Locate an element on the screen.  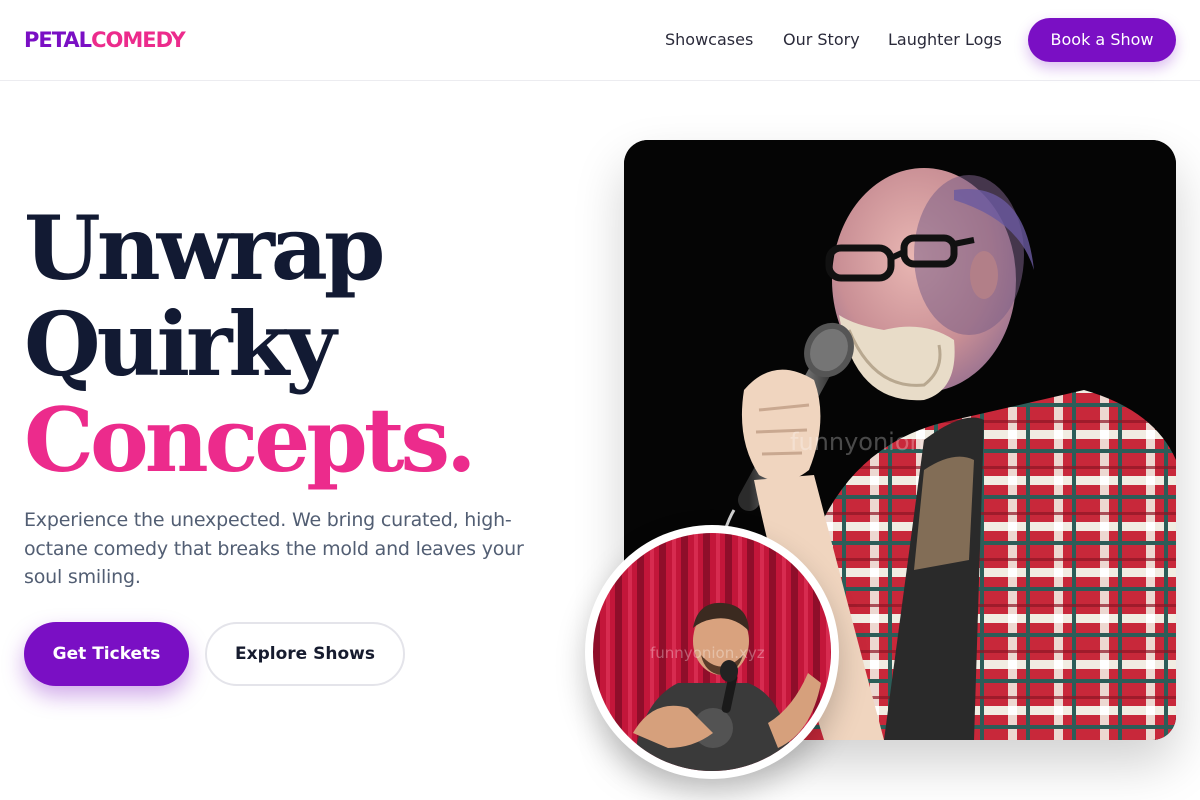
brand-logo: PETALCOMEDY is located at coordinates (105, 40).